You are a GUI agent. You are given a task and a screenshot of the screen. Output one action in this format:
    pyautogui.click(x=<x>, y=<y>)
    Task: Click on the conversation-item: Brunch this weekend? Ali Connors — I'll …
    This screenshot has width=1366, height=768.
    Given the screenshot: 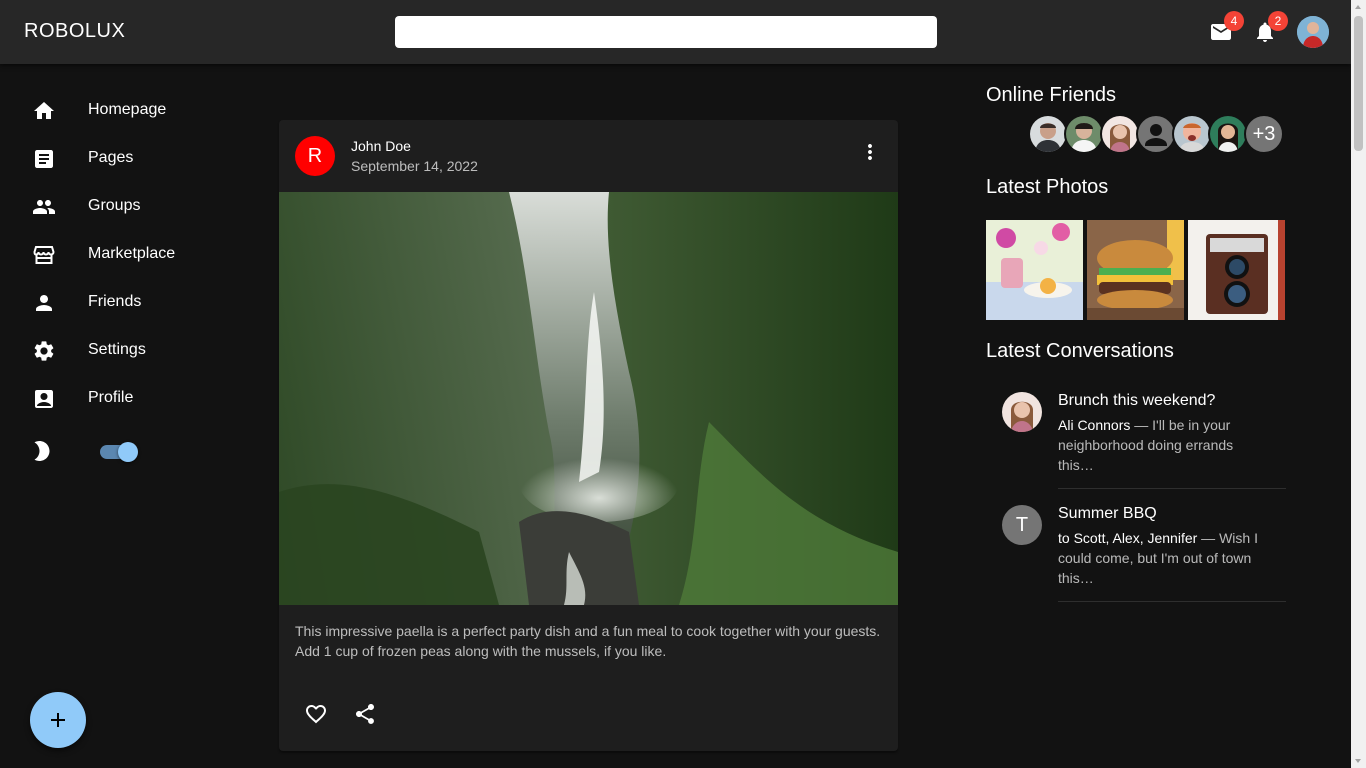 What is the action you would take?
    pyautogui.click(x=1136, y=440)
    